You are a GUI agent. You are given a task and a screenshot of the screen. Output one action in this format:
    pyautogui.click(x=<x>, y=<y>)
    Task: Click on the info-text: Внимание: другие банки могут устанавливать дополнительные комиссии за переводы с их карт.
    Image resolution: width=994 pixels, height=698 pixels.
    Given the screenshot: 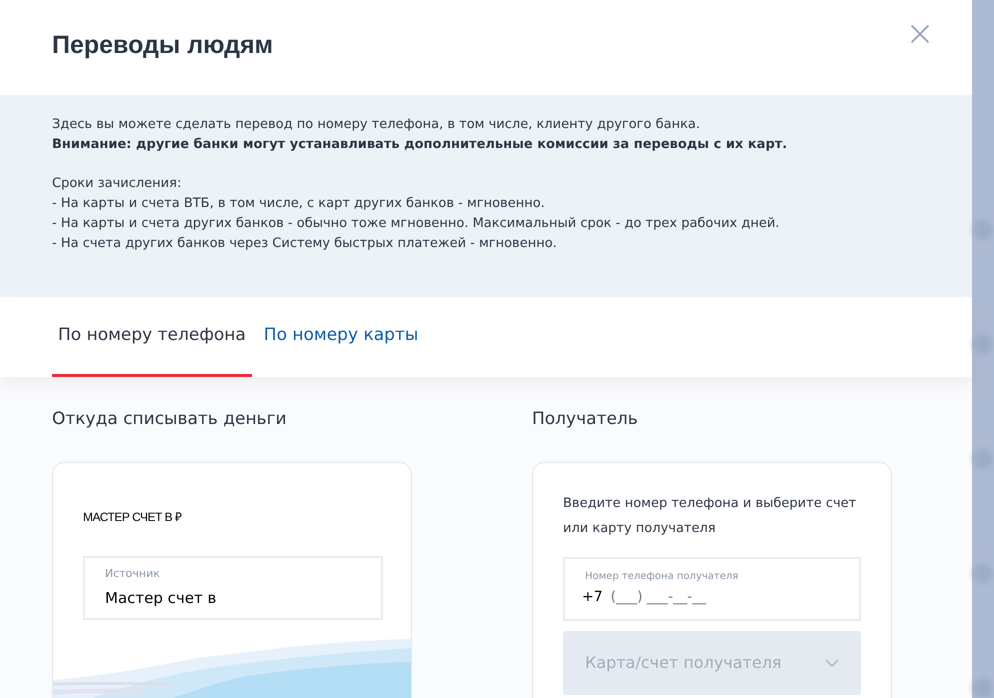 What is the action you would take?
    pyautogui.click(x=420, y=145)
    